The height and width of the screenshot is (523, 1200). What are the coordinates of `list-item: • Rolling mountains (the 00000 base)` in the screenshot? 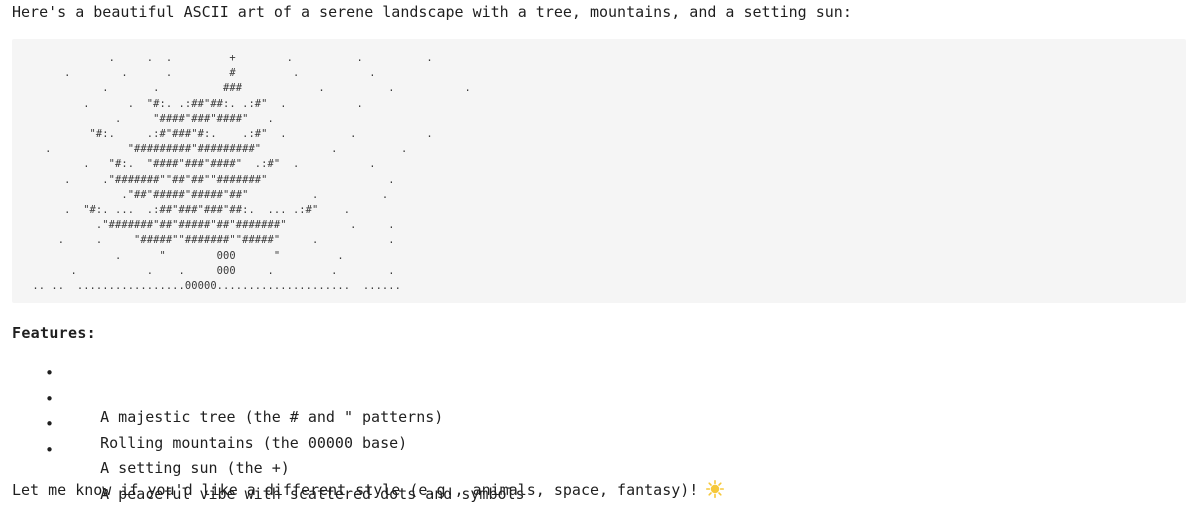 It's located at (285, 420).